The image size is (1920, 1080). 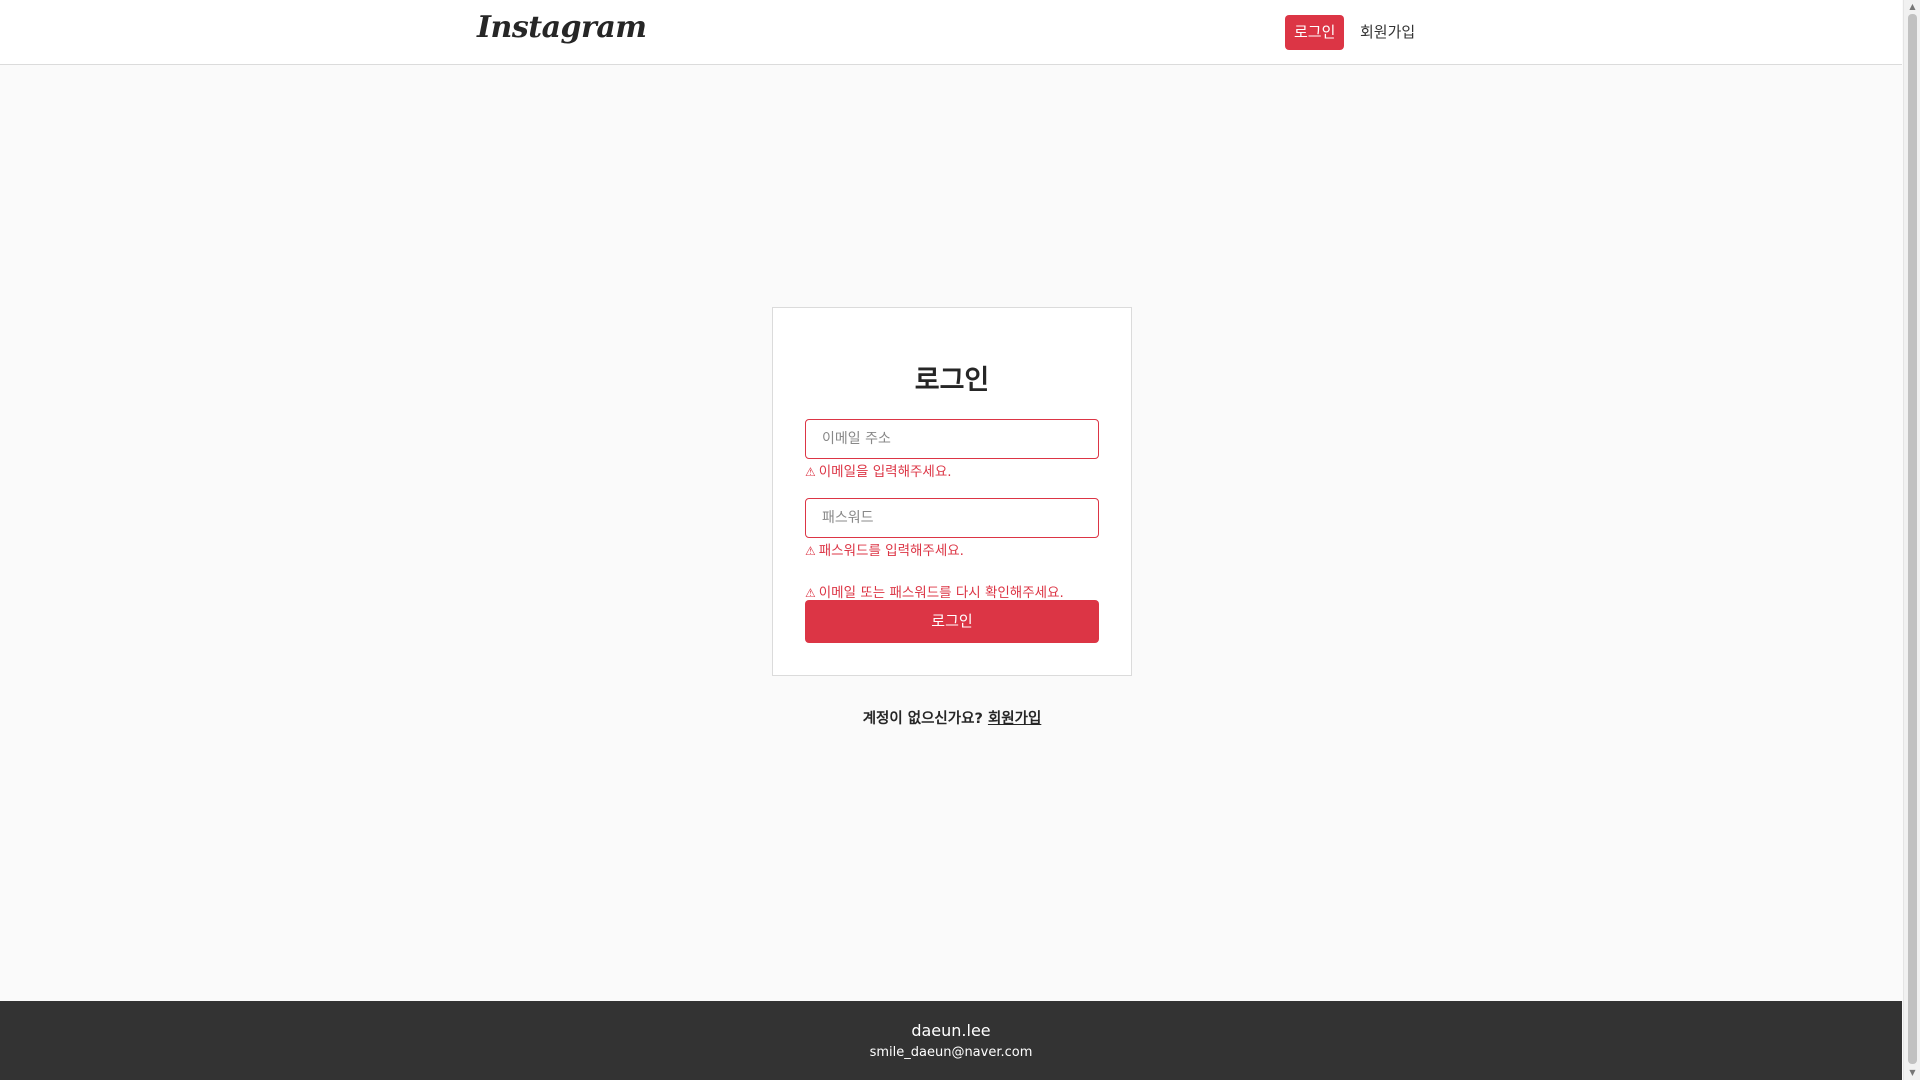 What do you see at coordinates (891, 551) in the screenshot?
I see `password-error-text: 패스워드를 입력해주세요.` at bounding box center [891, 551].